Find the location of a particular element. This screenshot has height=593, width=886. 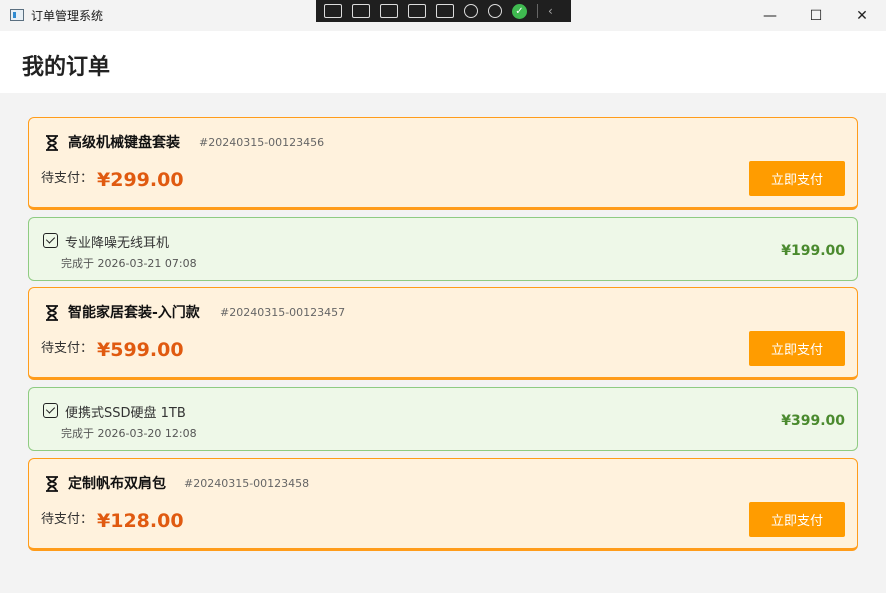

minimize-button: — is located at coordinates (770, 15).